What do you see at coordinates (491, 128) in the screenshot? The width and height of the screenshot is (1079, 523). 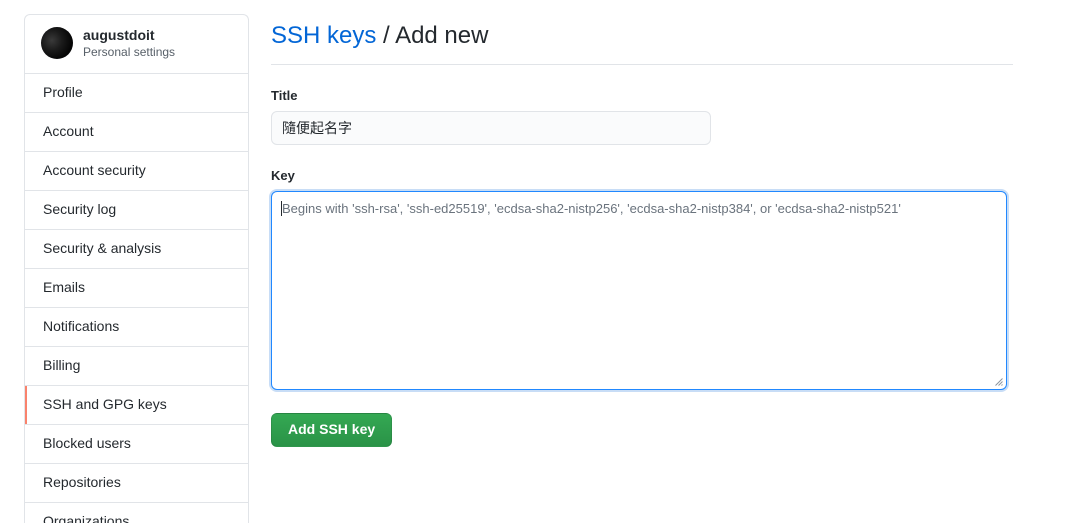 I see `title-input` at bounding box center [491, 128].